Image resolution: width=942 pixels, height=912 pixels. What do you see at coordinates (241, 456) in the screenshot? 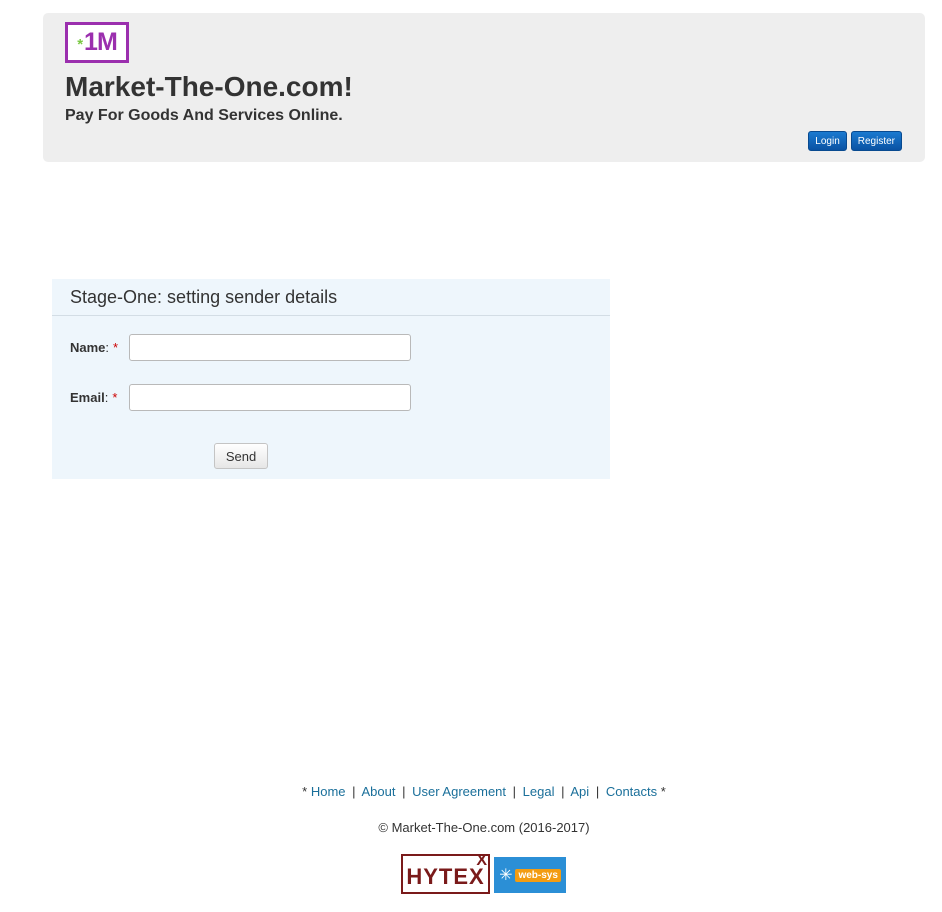
I see `send-button: Send` at bounding box center [241, 456].